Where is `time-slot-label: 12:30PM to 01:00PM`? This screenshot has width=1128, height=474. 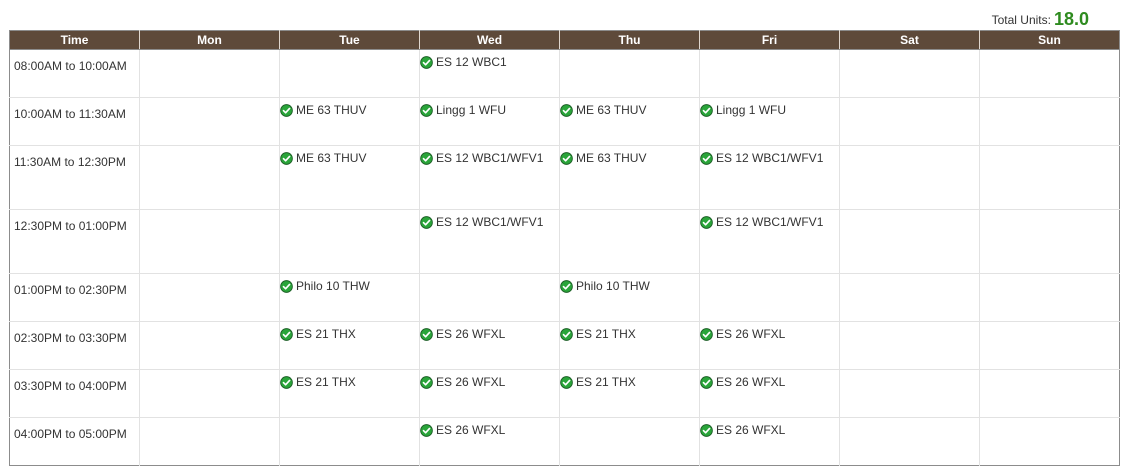 time-slot-label: 12:30PM to 01:00PM is located at coordinates (74, 241).